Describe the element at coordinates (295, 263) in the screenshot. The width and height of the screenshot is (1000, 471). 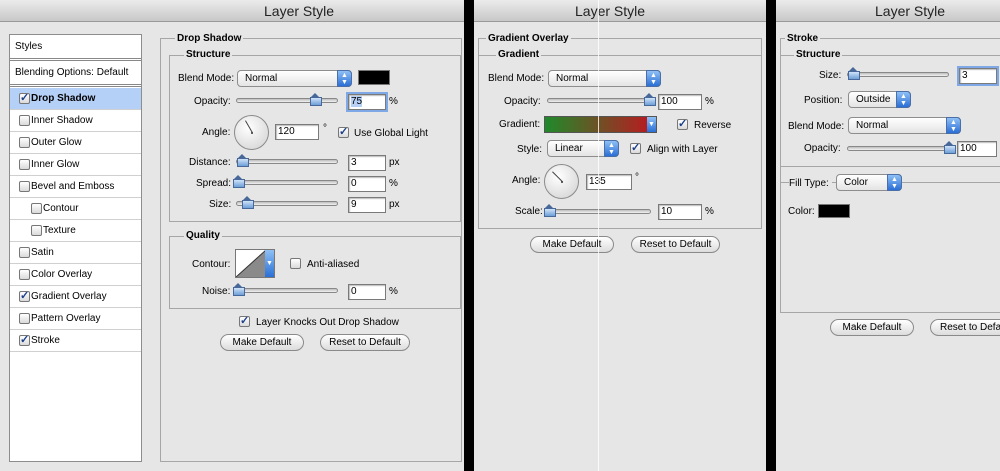
I see `anti-aliased-checkbox` at that location.